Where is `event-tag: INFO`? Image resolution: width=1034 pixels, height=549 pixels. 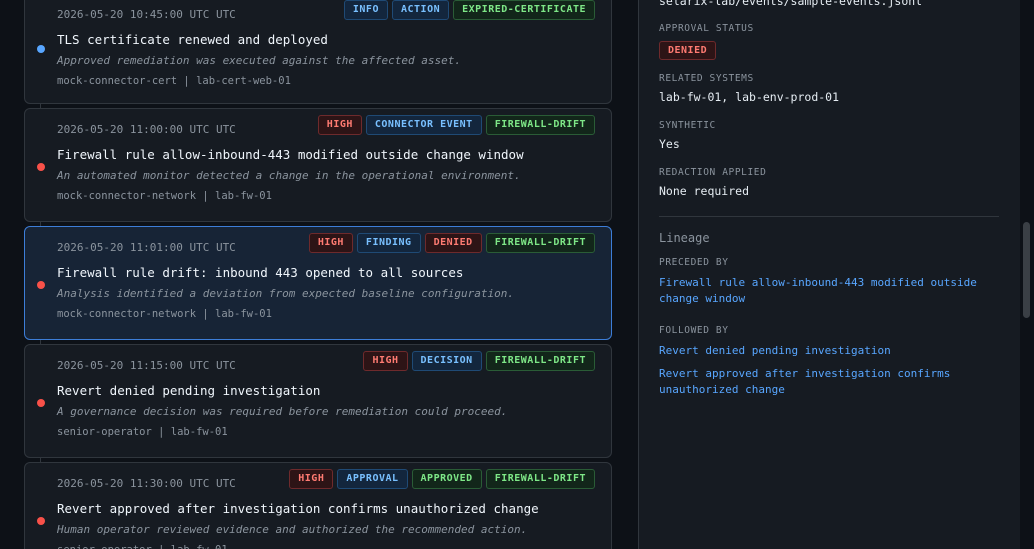 event-tag: INFO is located at coordinates (365, 10).